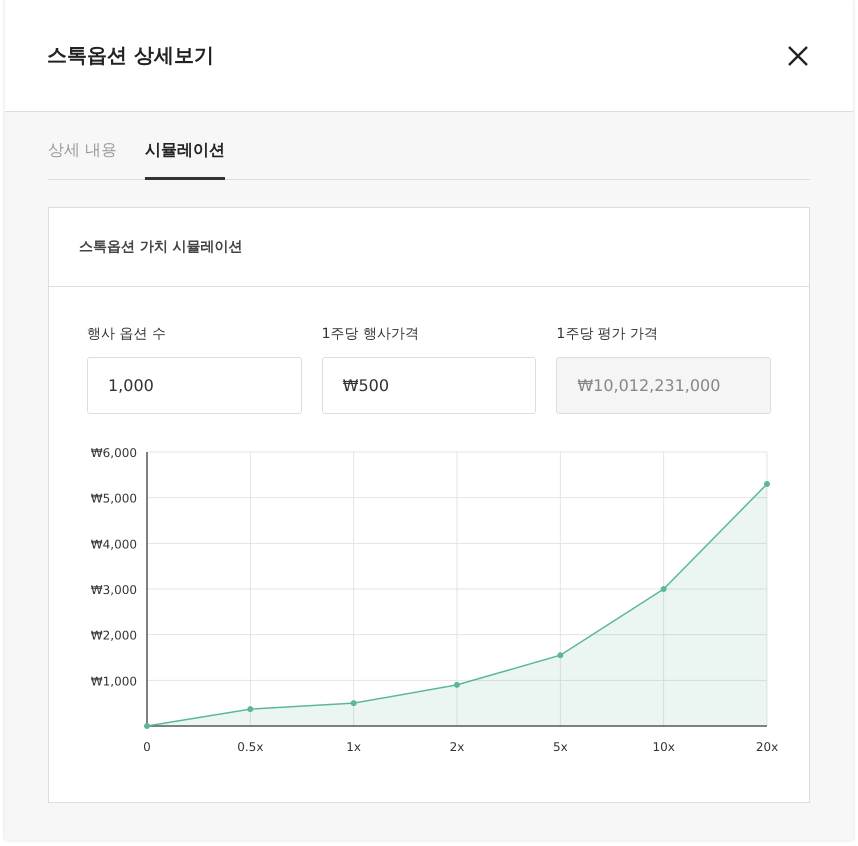 This screenshot has width=858, height=846. Describe the element at coordinates (429, 385) in the screenshot. I see `input-field: ₩500` at that location.